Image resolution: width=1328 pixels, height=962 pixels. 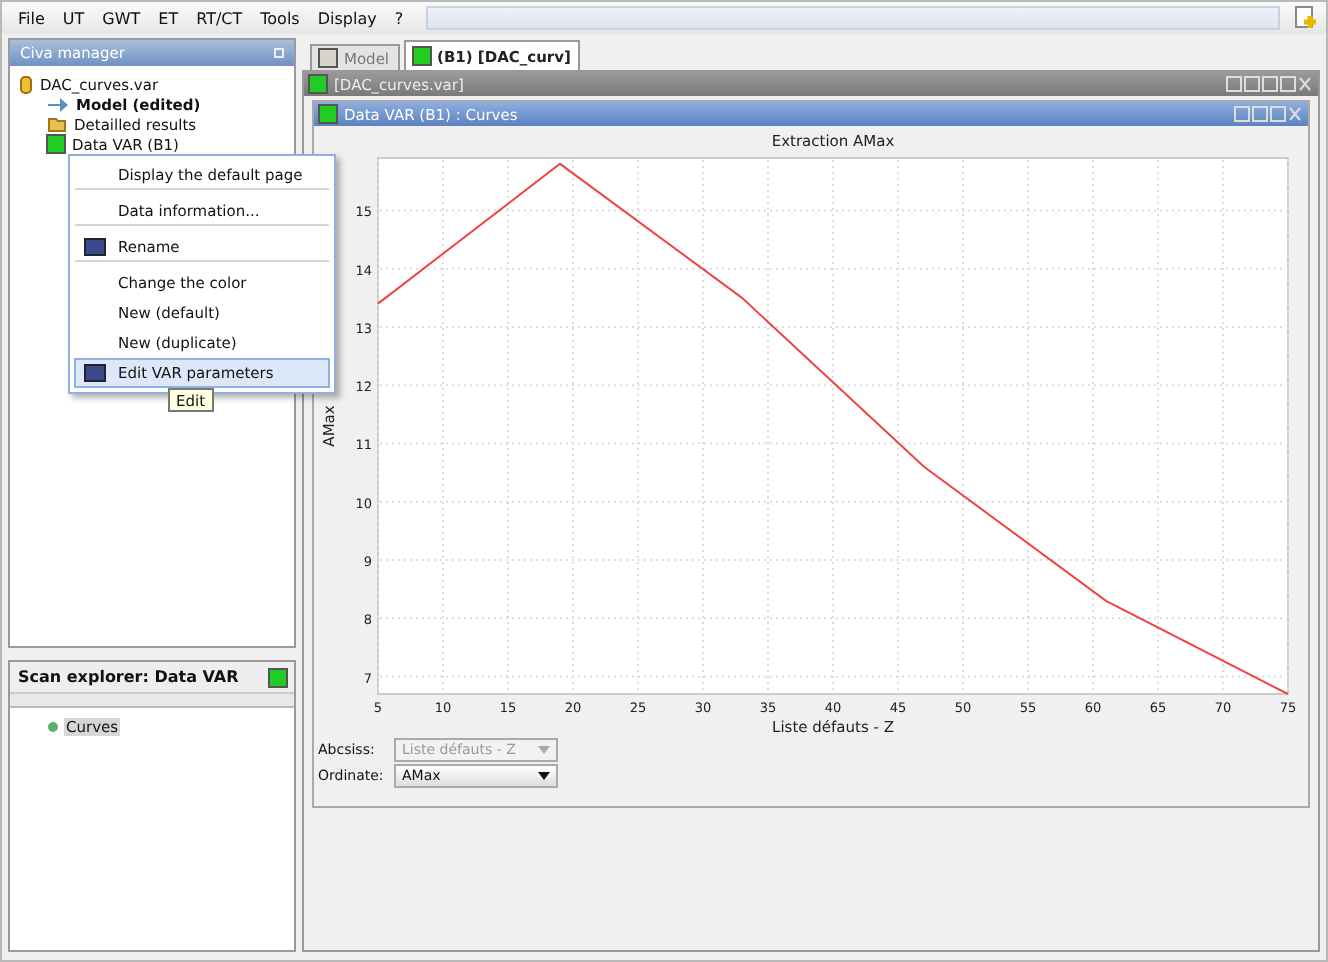 What do you see at coordinates (219, 18) in the screenshot?
I see `menu-item: RT/CT` at bounding box center [219, 18].